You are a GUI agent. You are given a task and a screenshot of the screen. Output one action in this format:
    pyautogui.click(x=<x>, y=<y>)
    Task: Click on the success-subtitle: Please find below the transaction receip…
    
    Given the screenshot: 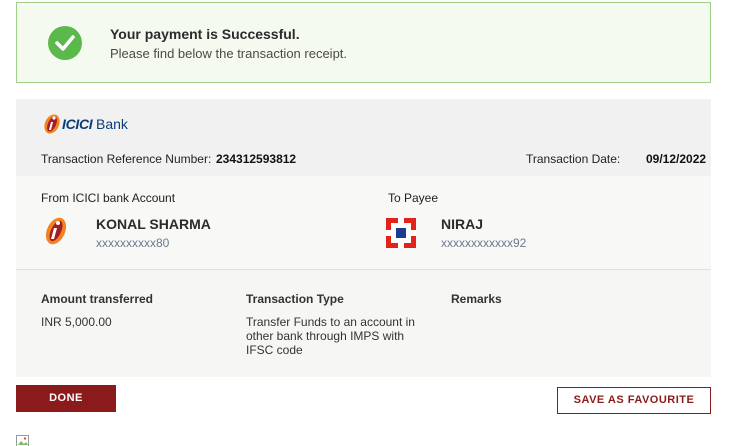 What is the action you would take?
    pyautogui.click(x=229, y=53)
    